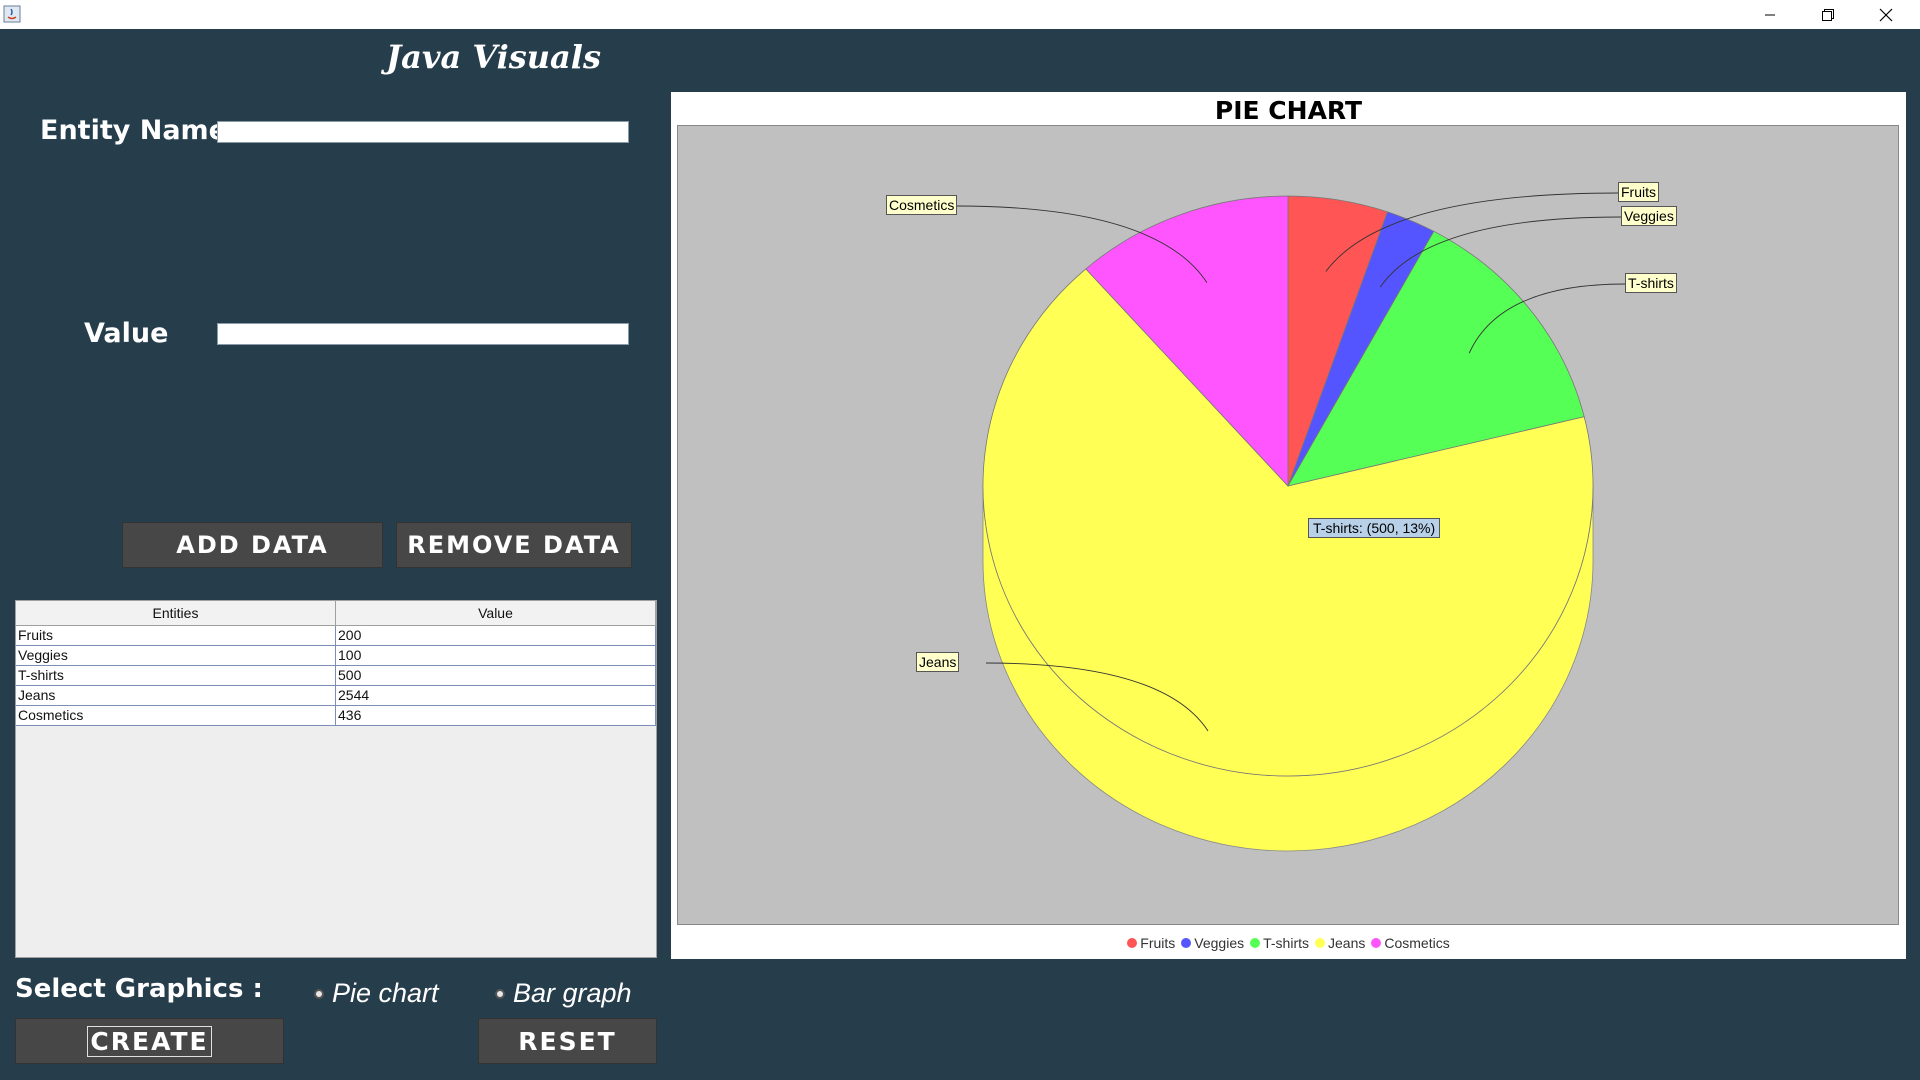 The height and width of the screenshot is (1080, 1920). Describe the element at coordinates (960, 1078) in the screenshot. I see `bottom-strip` at that location.